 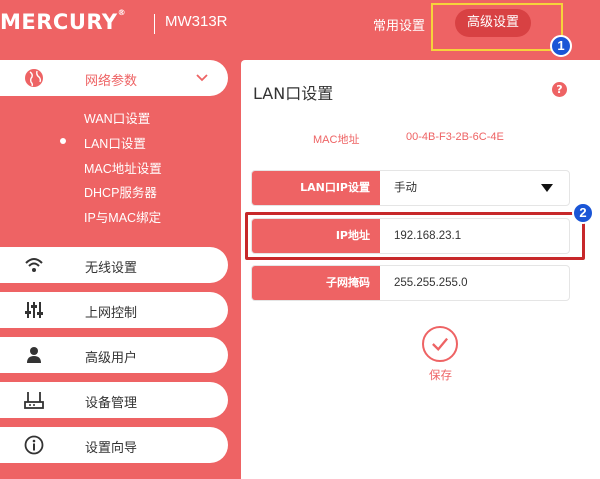 I want to click on sidebar-item-advanced-user: 高级用户, so click(x=114, y=355).